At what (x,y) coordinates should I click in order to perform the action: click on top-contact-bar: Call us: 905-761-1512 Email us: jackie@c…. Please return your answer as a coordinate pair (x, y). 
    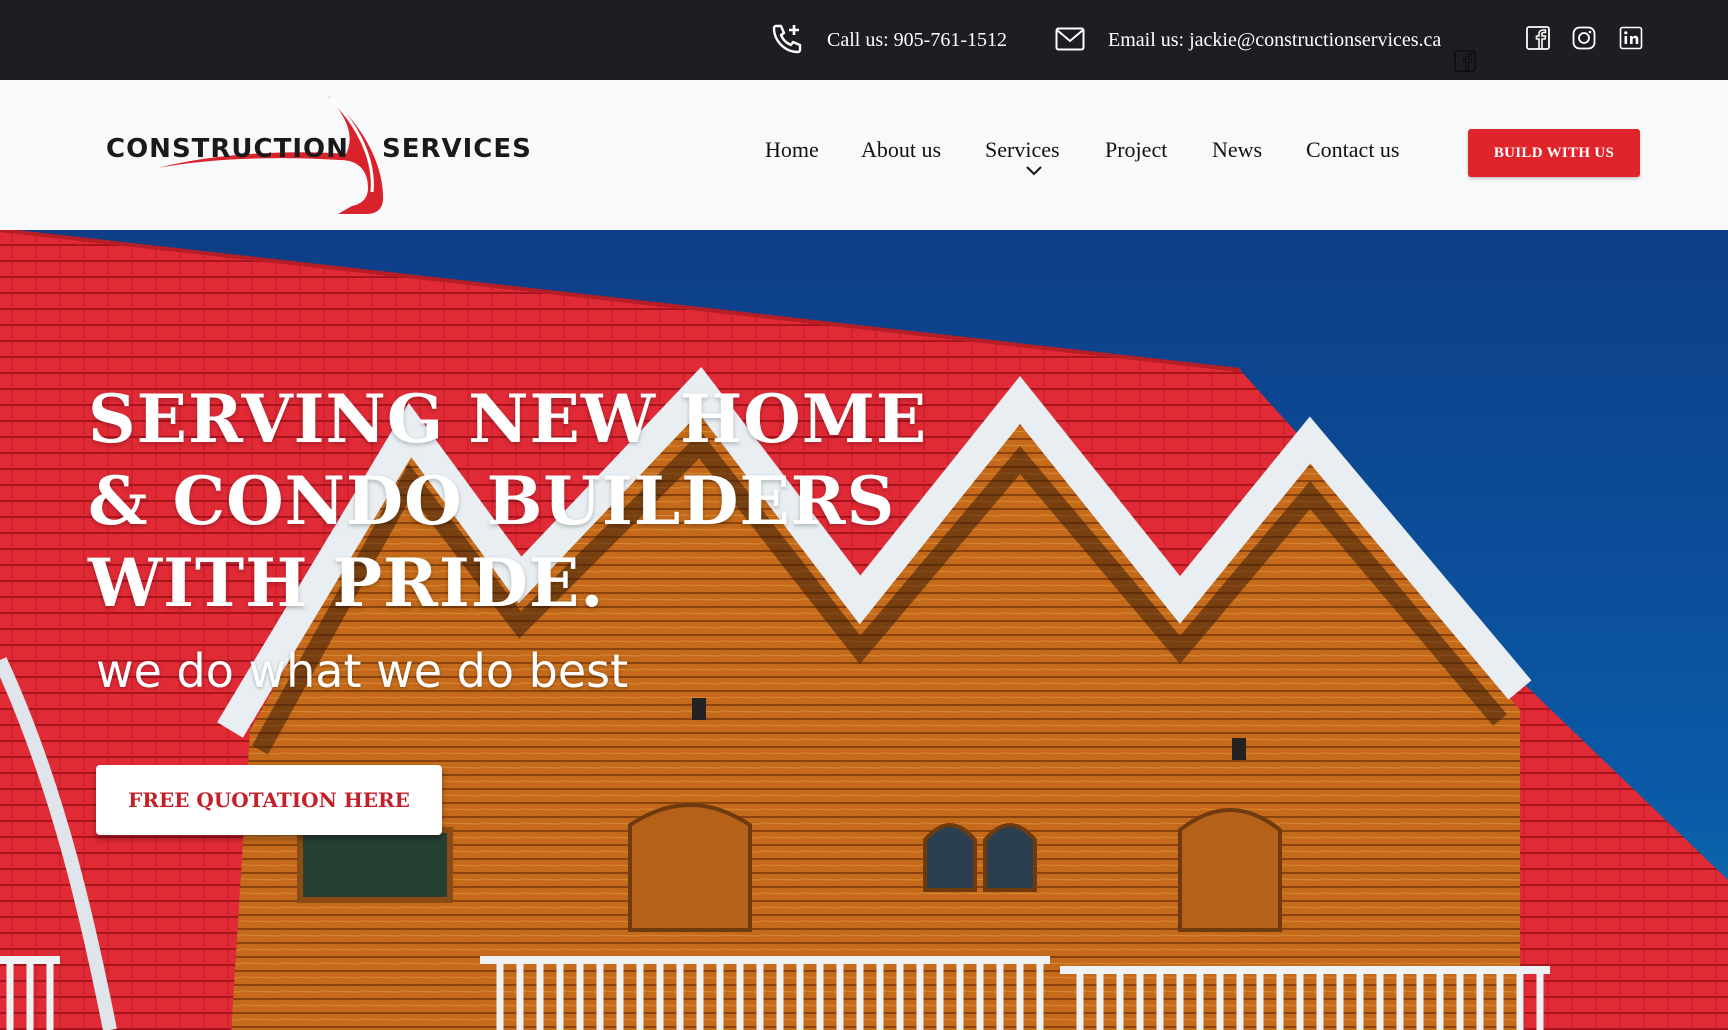
    Looking at the image, I should click on (864, 40).